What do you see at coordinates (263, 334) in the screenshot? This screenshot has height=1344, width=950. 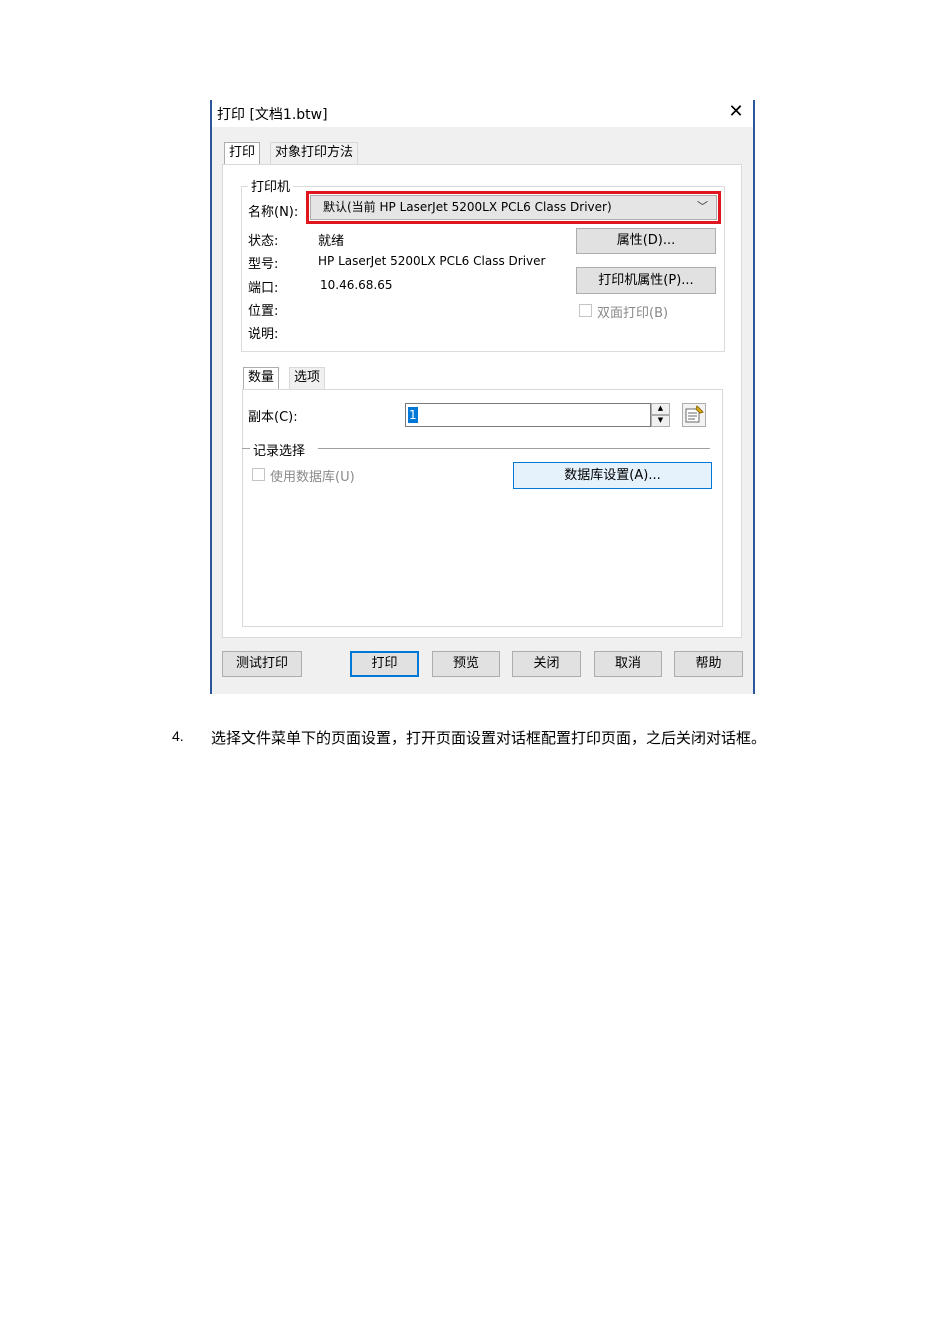 I see `comment-label: 说明:` at bounding box center [263, 334].